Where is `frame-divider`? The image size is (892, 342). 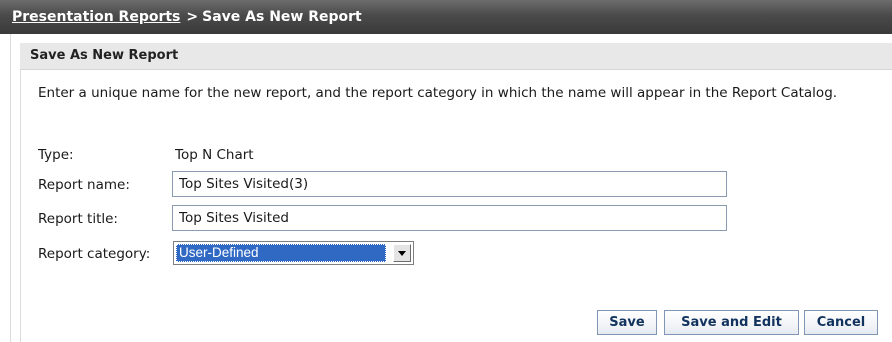
frame-divider is located at coordinates (10, 188).